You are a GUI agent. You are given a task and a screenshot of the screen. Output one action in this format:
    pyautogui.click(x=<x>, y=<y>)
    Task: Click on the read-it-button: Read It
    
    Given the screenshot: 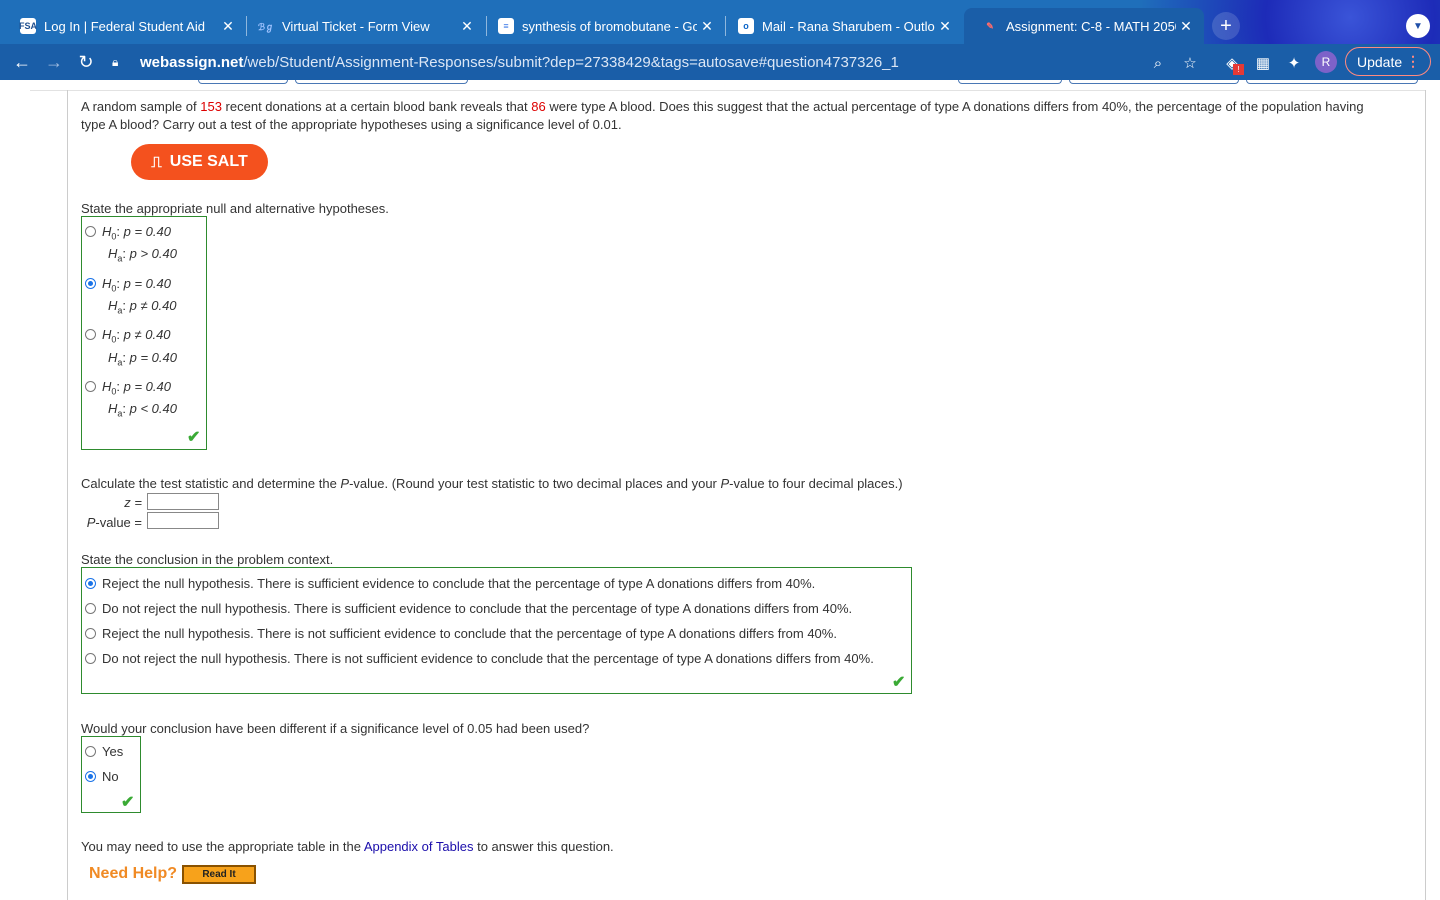 What is the action you would take?
    pyautogui.click(x=219, y=874)
    